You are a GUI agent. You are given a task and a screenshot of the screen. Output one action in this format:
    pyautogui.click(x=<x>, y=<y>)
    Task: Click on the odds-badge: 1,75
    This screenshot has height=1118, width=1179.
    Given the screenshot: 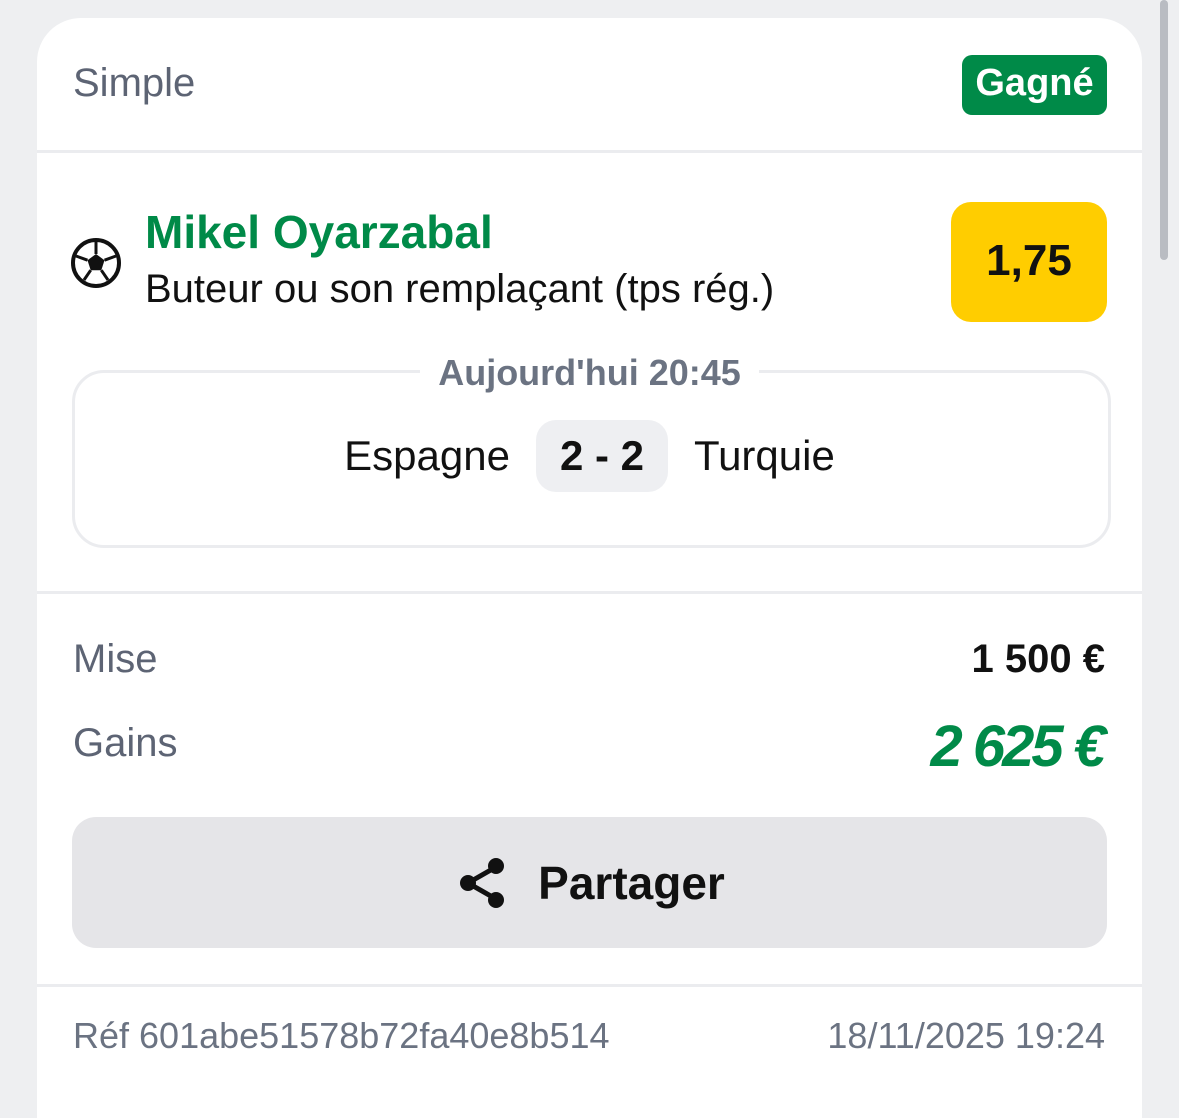 What is the action you would take?
    pyautogui.click(x=1029, y=262)
    